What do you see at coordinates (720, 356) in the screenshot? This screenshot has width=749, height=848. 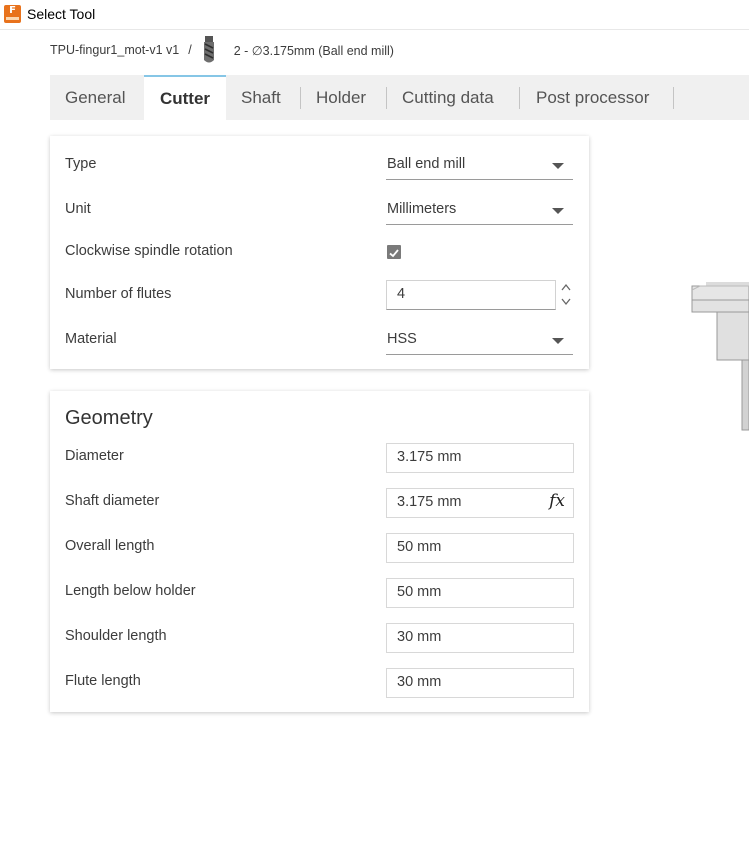 I see `tool-preview` at bounding box center [720, 356].